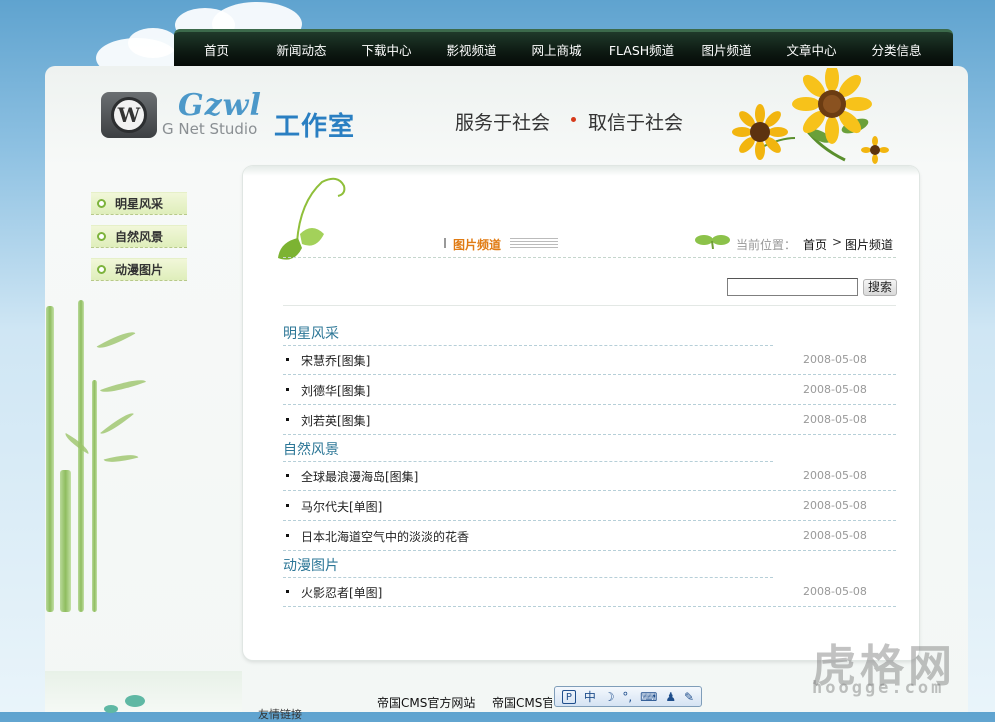  What do you see at coordinates (589, 506) in the screenshot?
I see `list-item: 马尔代夫[单图] 2008-05-08` at bounding box center [589, 506].